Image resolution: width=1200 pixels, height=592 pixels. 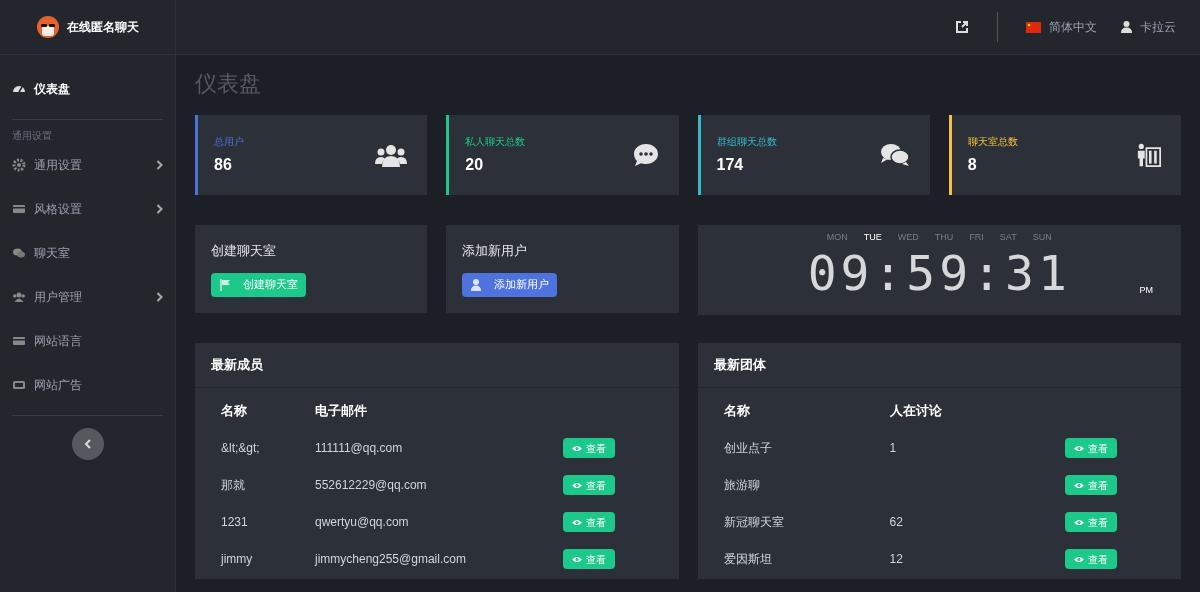 I want to click on column-header: 人在讨论, so click(x=916, y=410).